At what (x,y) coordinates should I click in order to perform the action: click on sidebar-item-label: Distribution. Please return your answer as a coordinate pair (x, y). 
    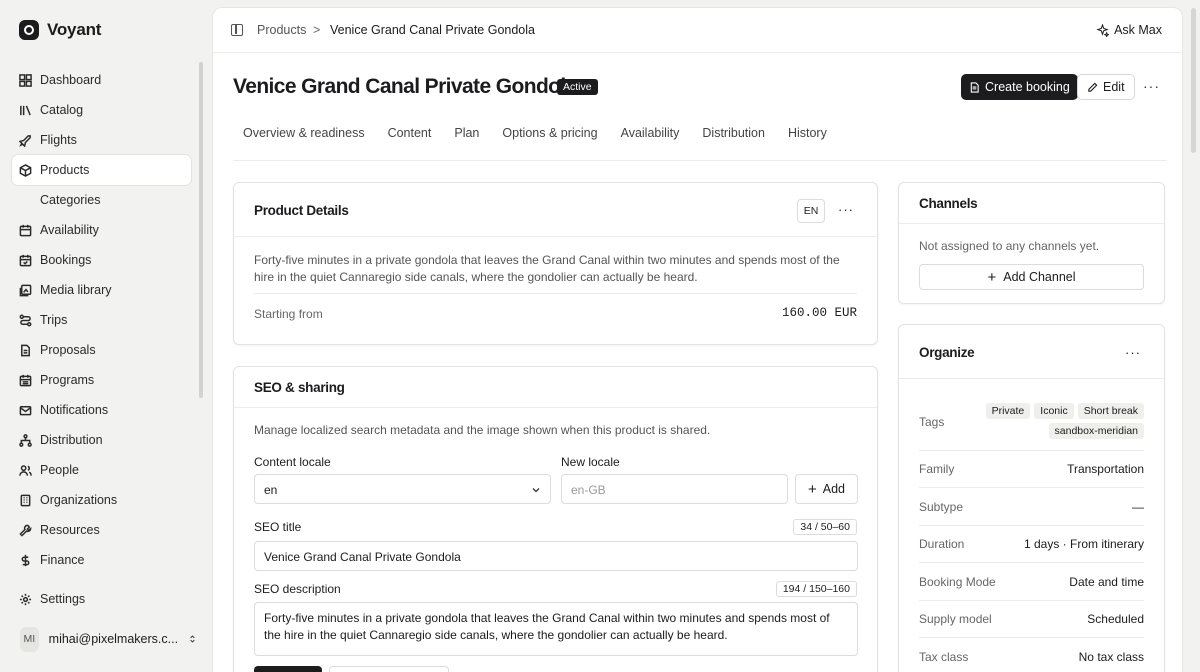
    Looking at the image, I should click on (71, 440).